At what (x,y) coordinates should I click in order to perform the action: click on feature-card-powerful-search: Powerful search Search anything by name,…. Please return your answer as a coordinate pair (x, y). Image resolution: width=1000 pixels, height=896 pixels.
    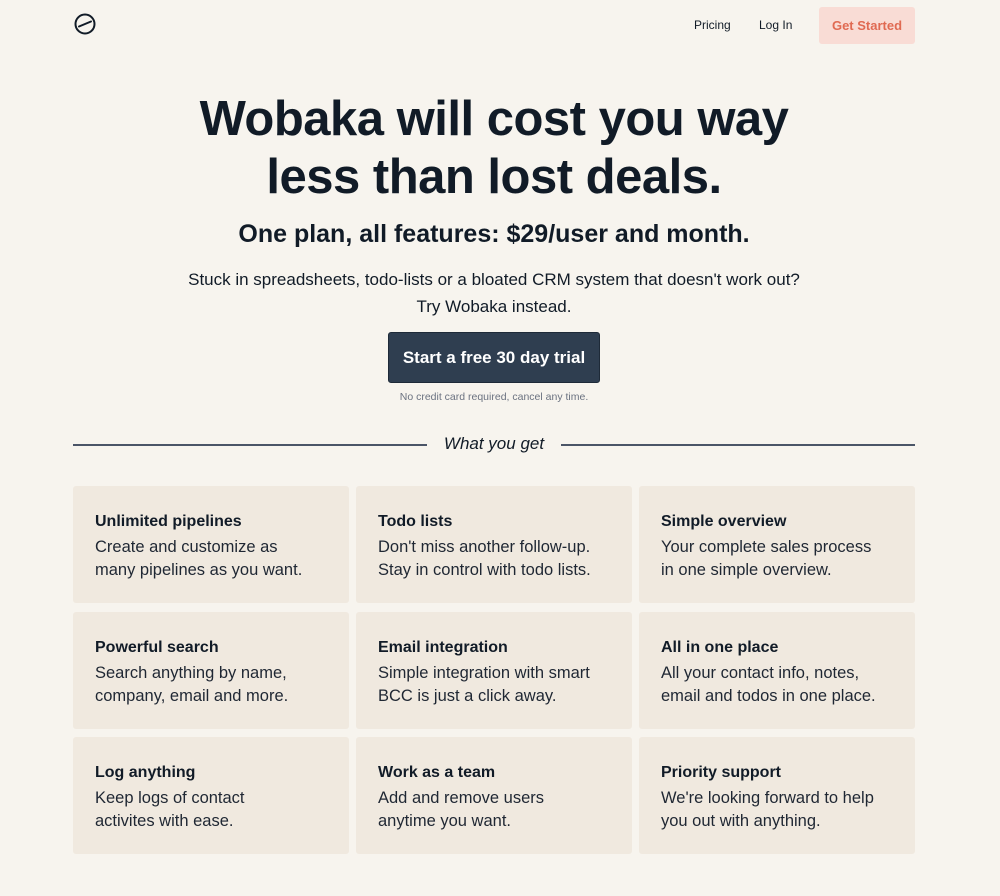
    Looking at the image, I should click on (211, 670).